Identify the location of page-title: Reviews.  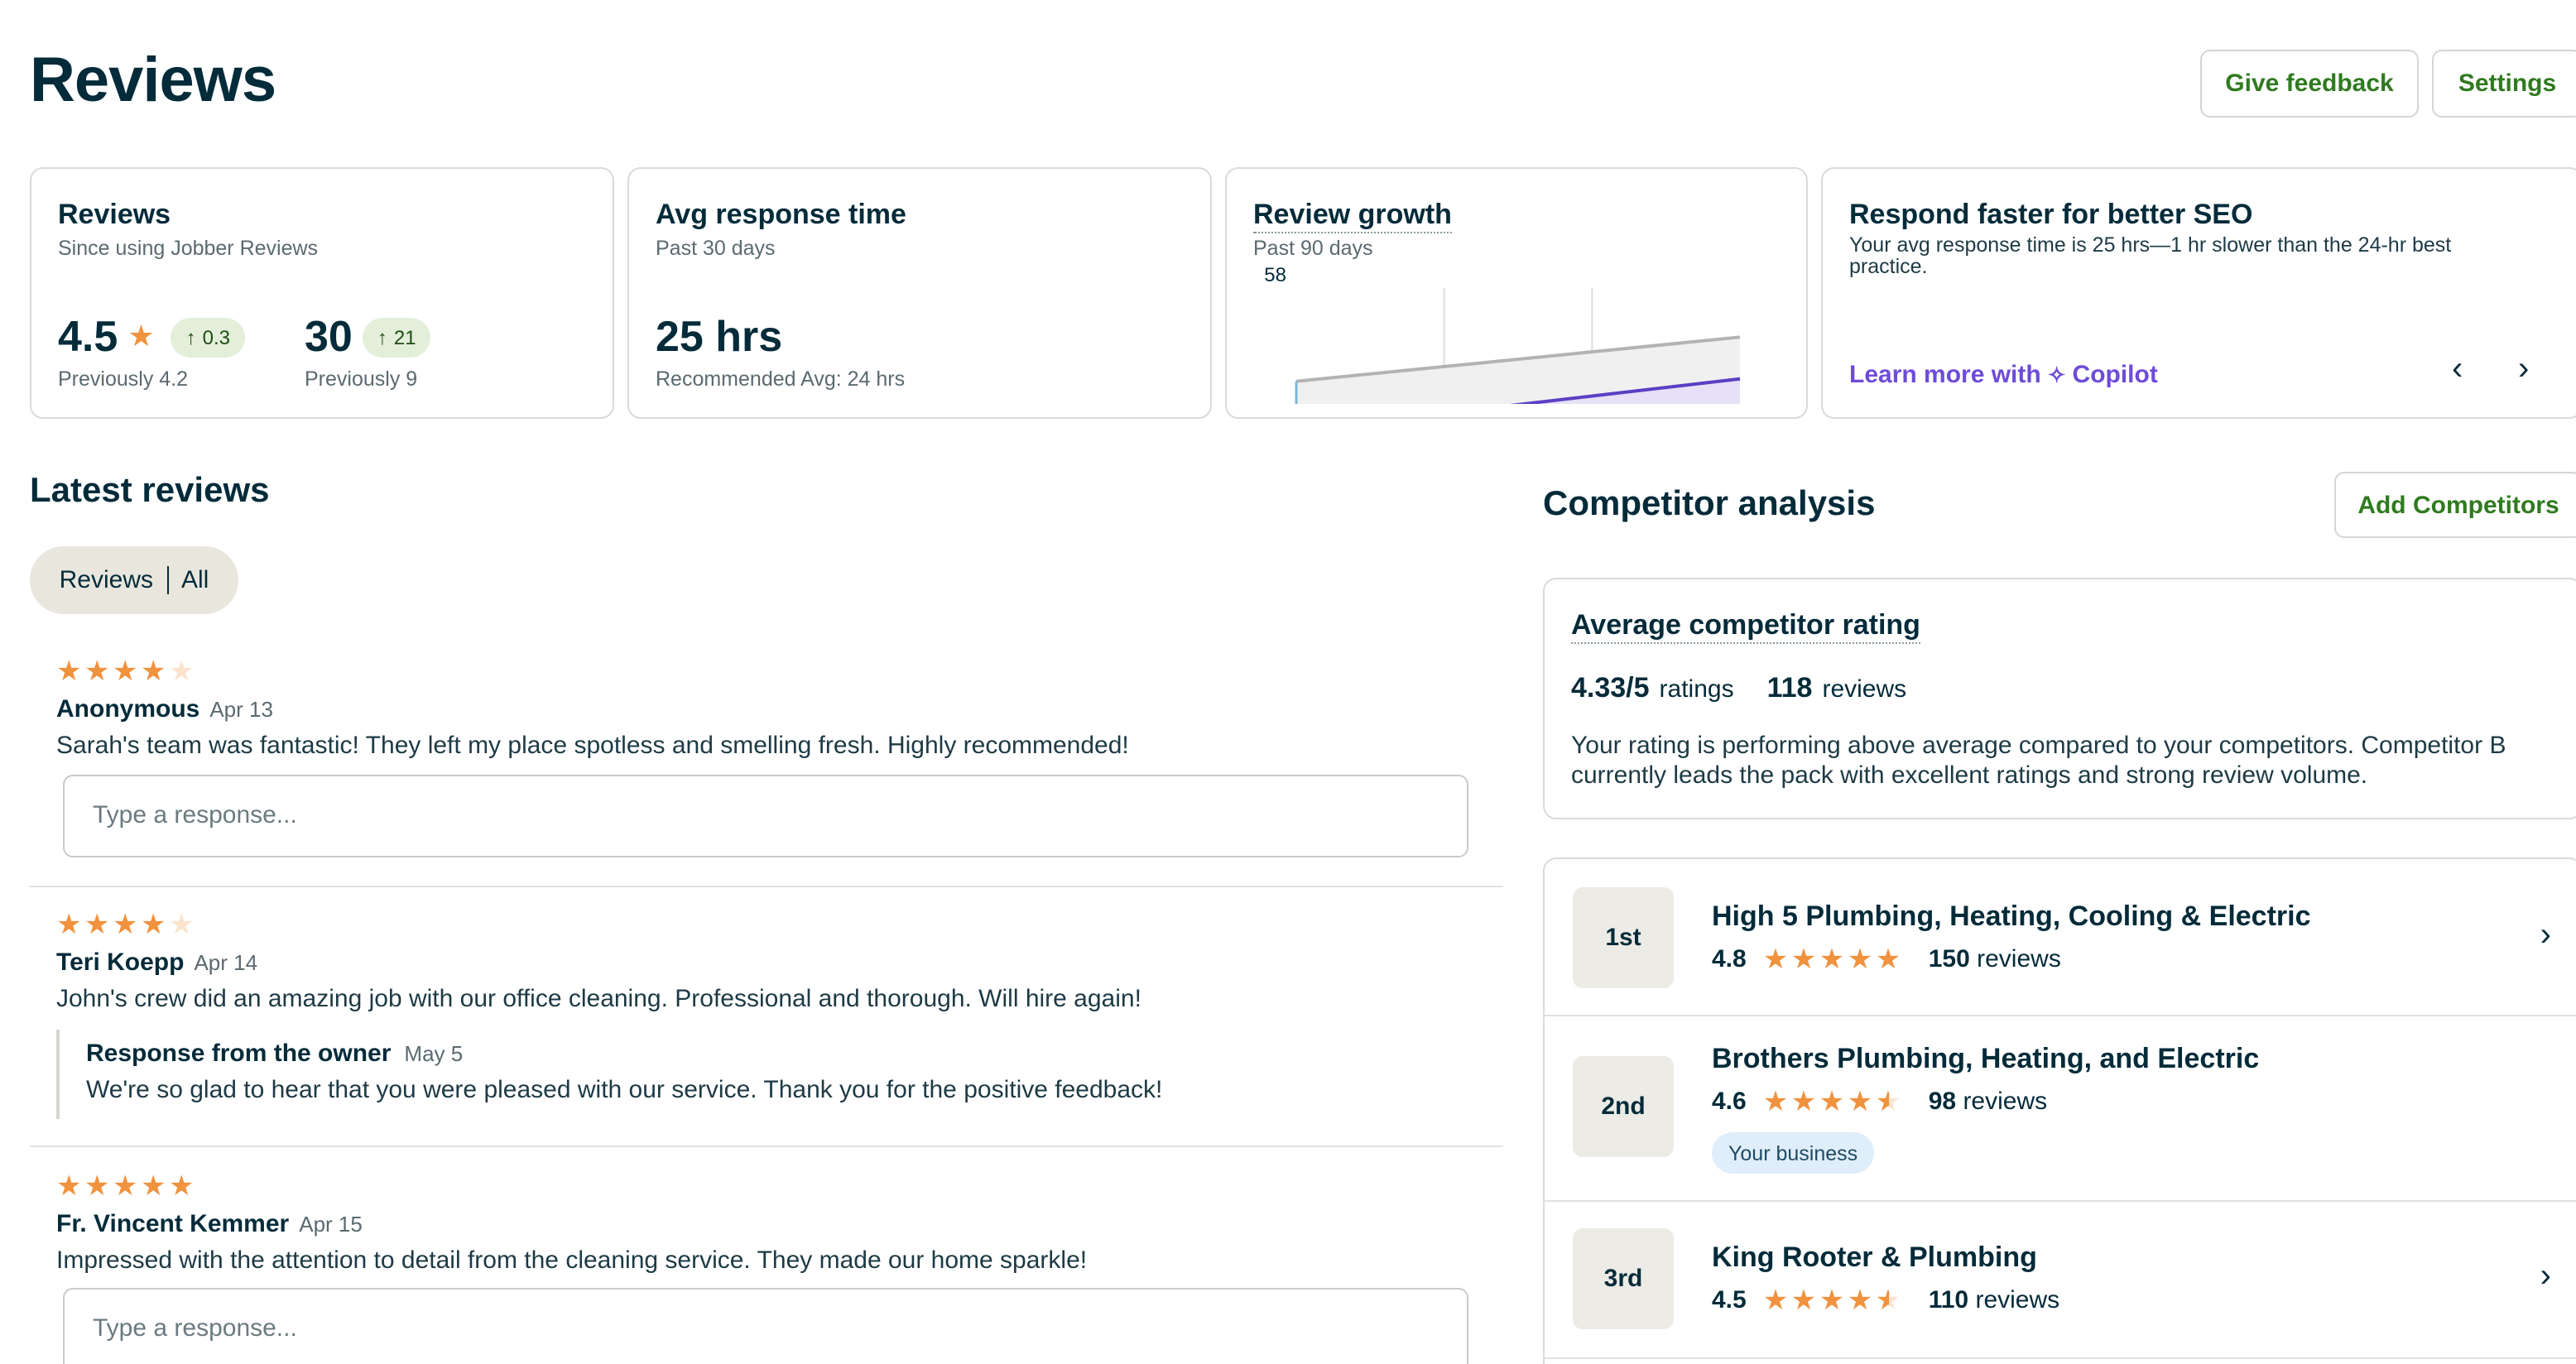
(153, 81).